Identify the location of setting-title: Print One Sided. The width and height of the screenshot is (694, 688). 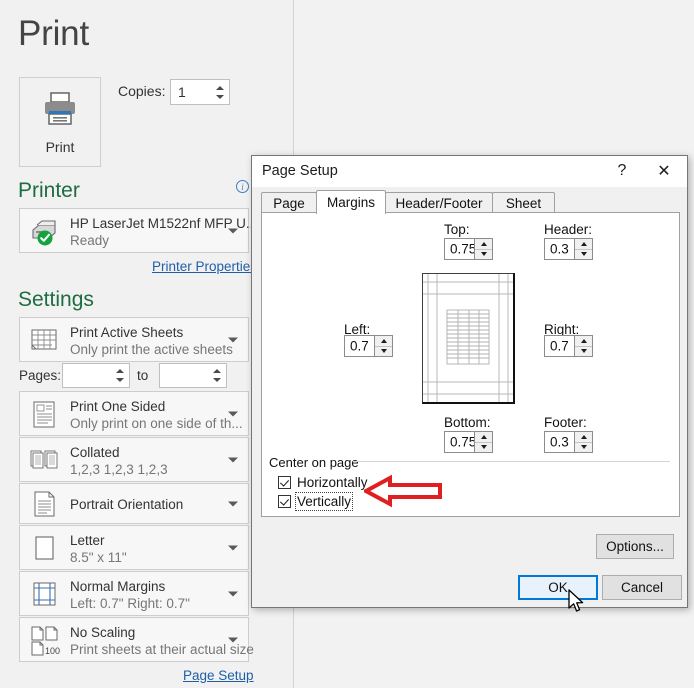
(118, 406).